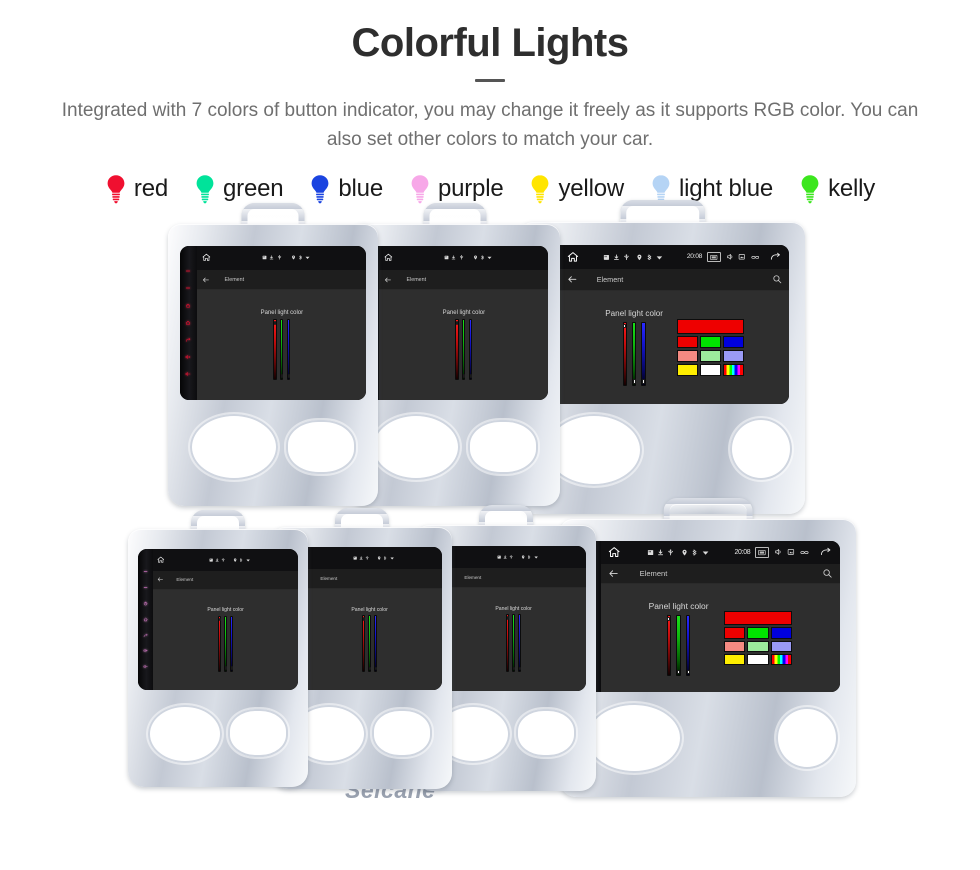 The image size is (980, 870). Describe the element at coordinates (189, 306) in the screenshot. I see `power-icon` at that location.